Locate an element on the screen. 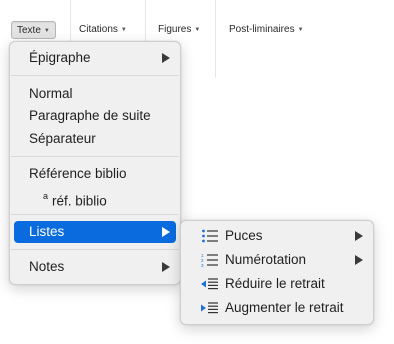 The height and width of the screenshot is (344, 394). menu-item-label: Notes is located at coordinates (47, 266).